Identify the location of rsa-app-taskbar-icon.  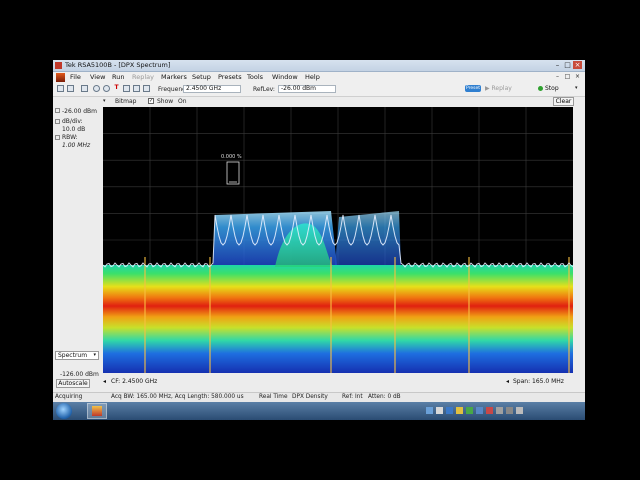
(97, 411).